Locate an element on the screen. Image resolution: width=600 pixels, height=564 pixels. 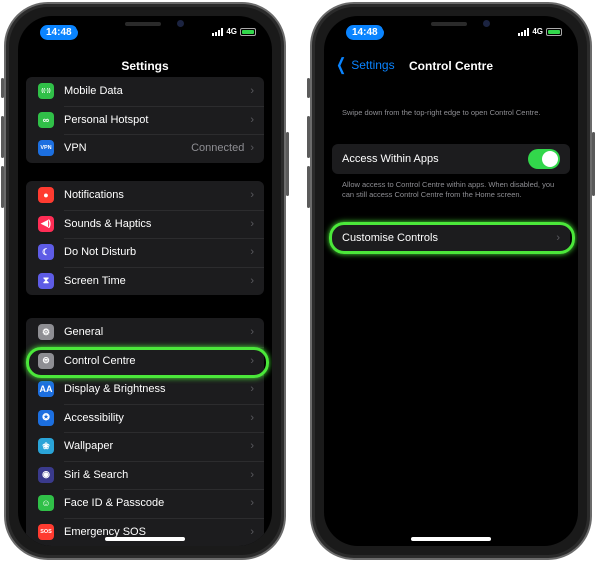
settings-row-label: General is located at coordinates (84, 332).